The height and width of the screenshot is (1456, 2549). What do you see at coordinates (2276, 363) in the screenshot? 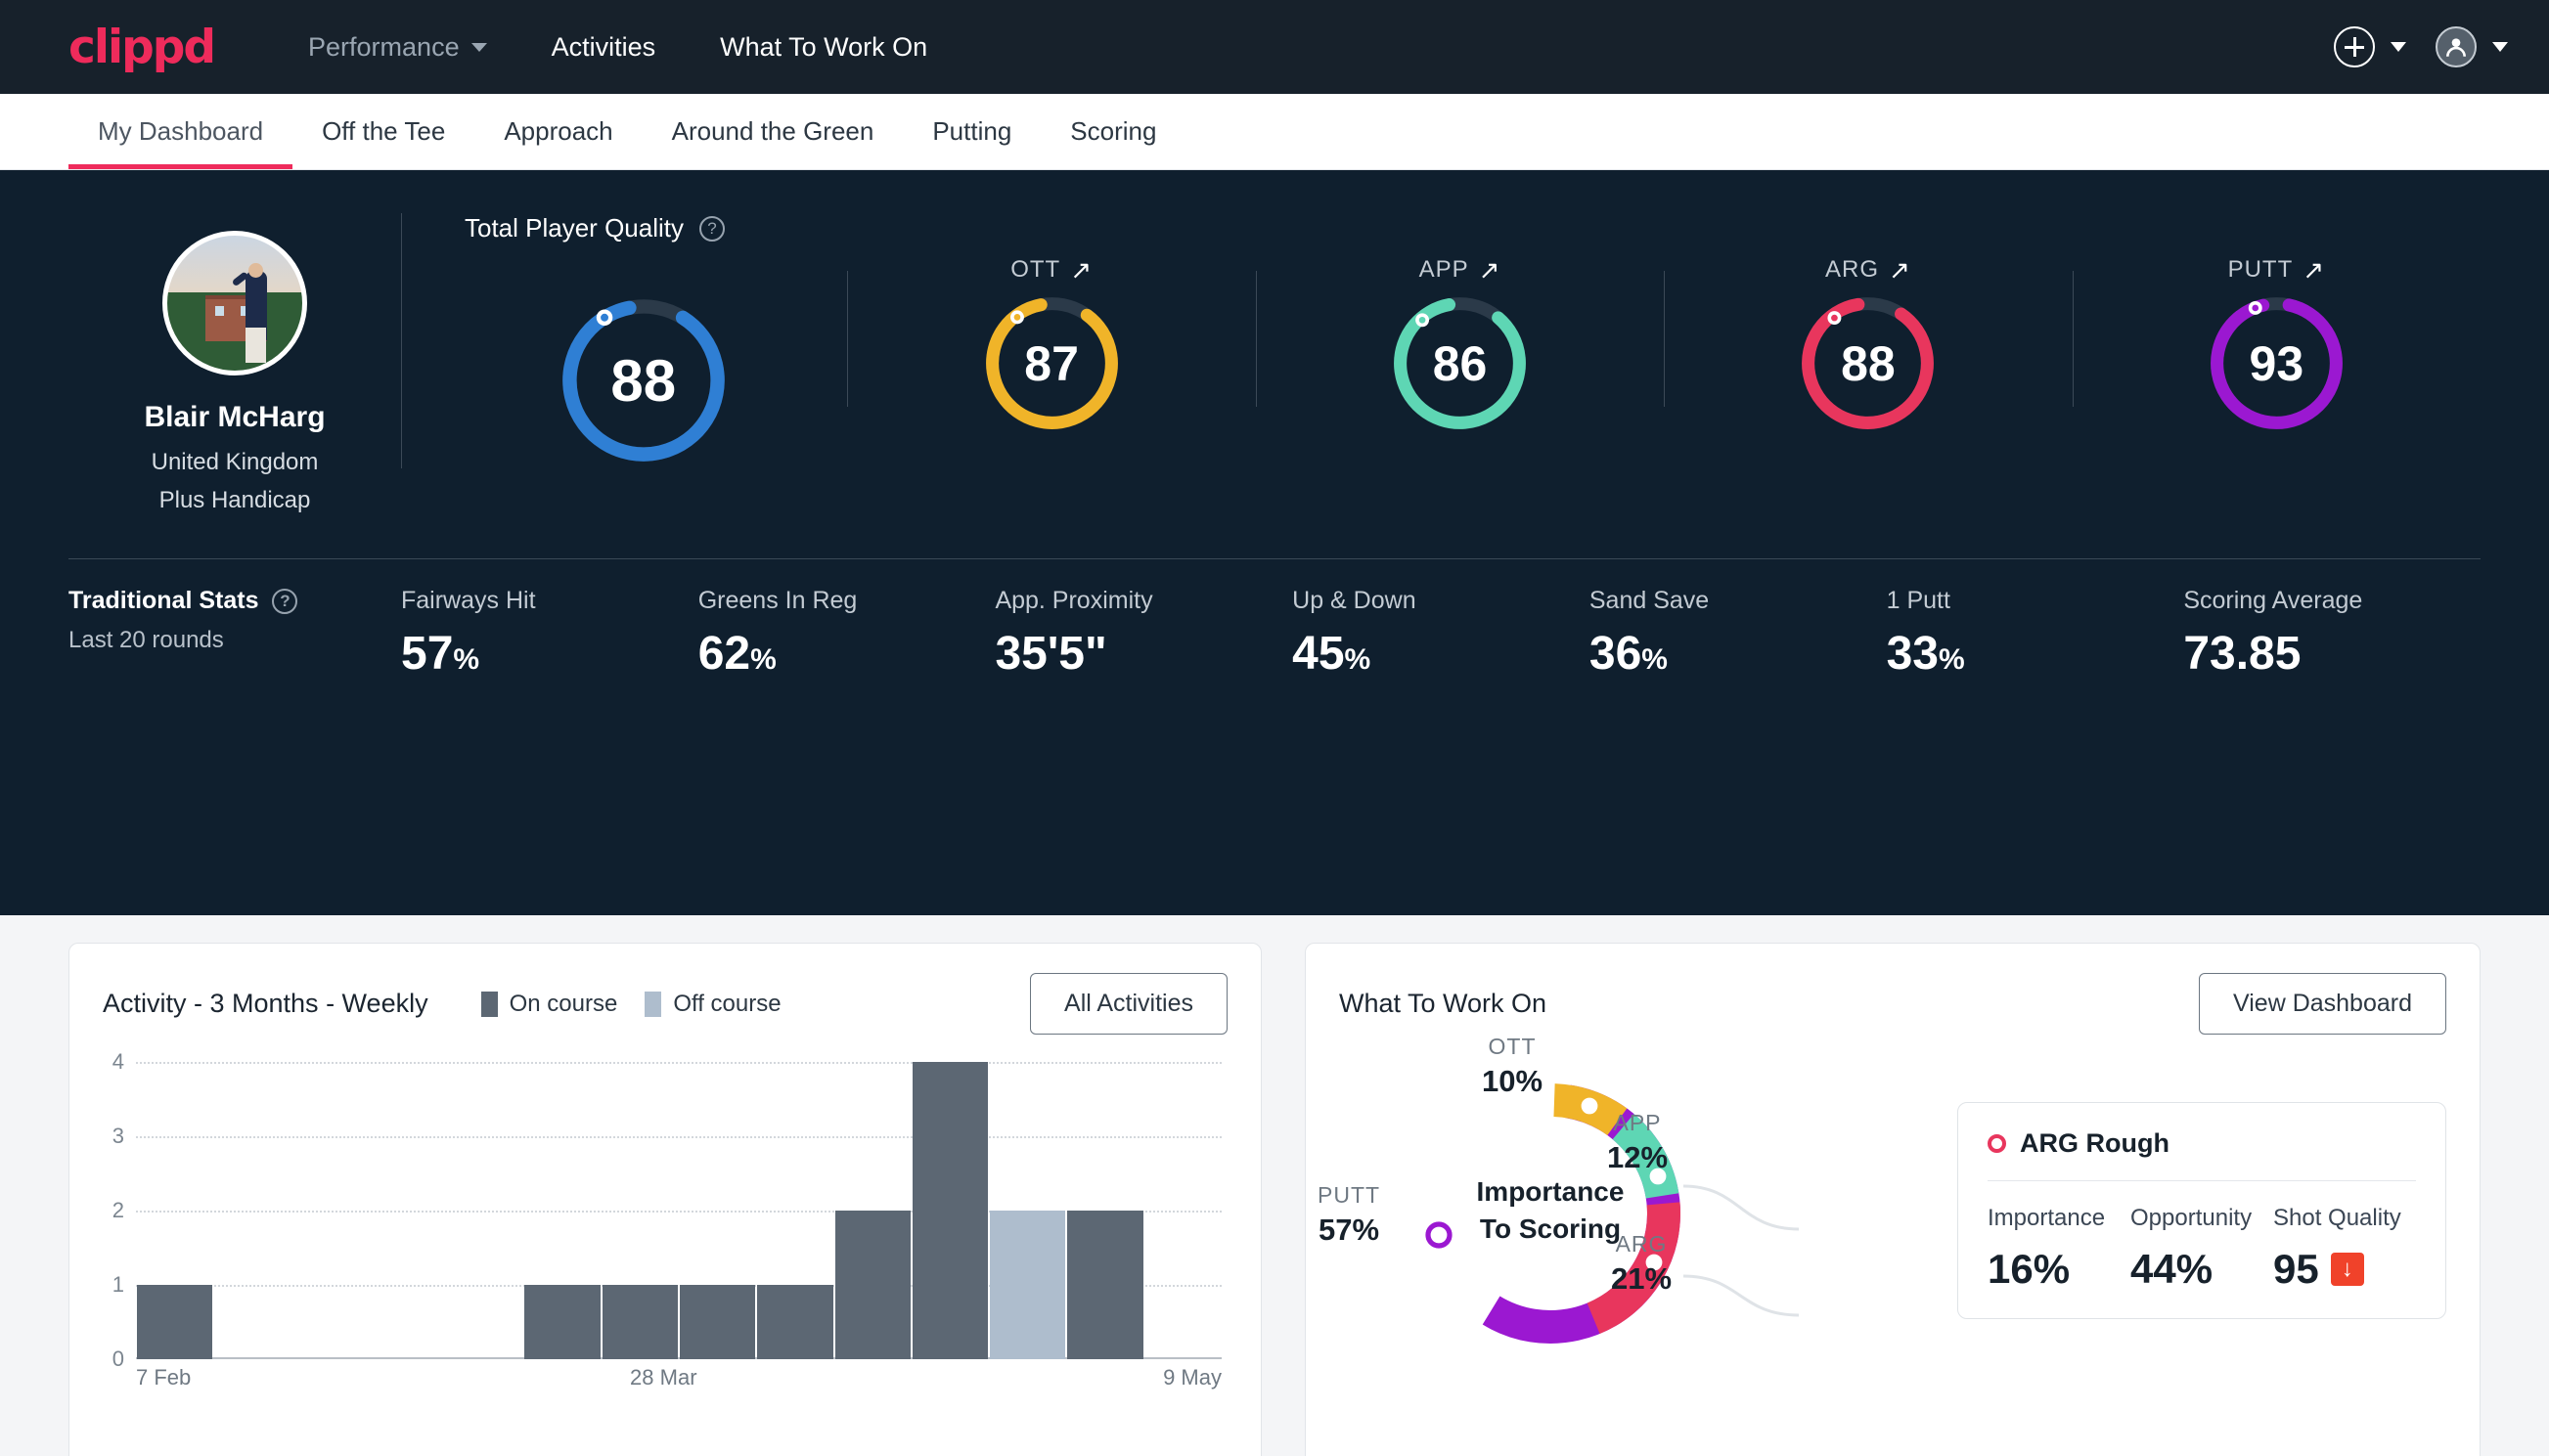
I see `gauge-putt-value: 93` at bounding box center [2276, 363].